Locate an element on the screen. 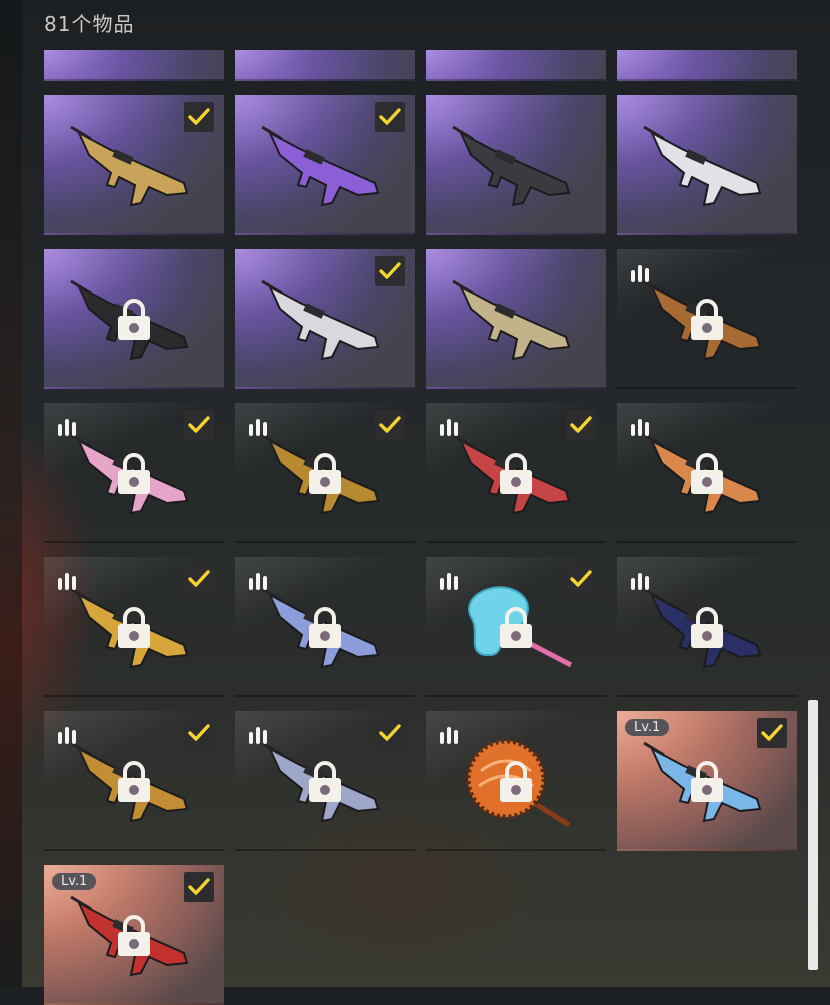 The image size is (830, 1005). item-r2c2 is located at coordinates (325, 319).